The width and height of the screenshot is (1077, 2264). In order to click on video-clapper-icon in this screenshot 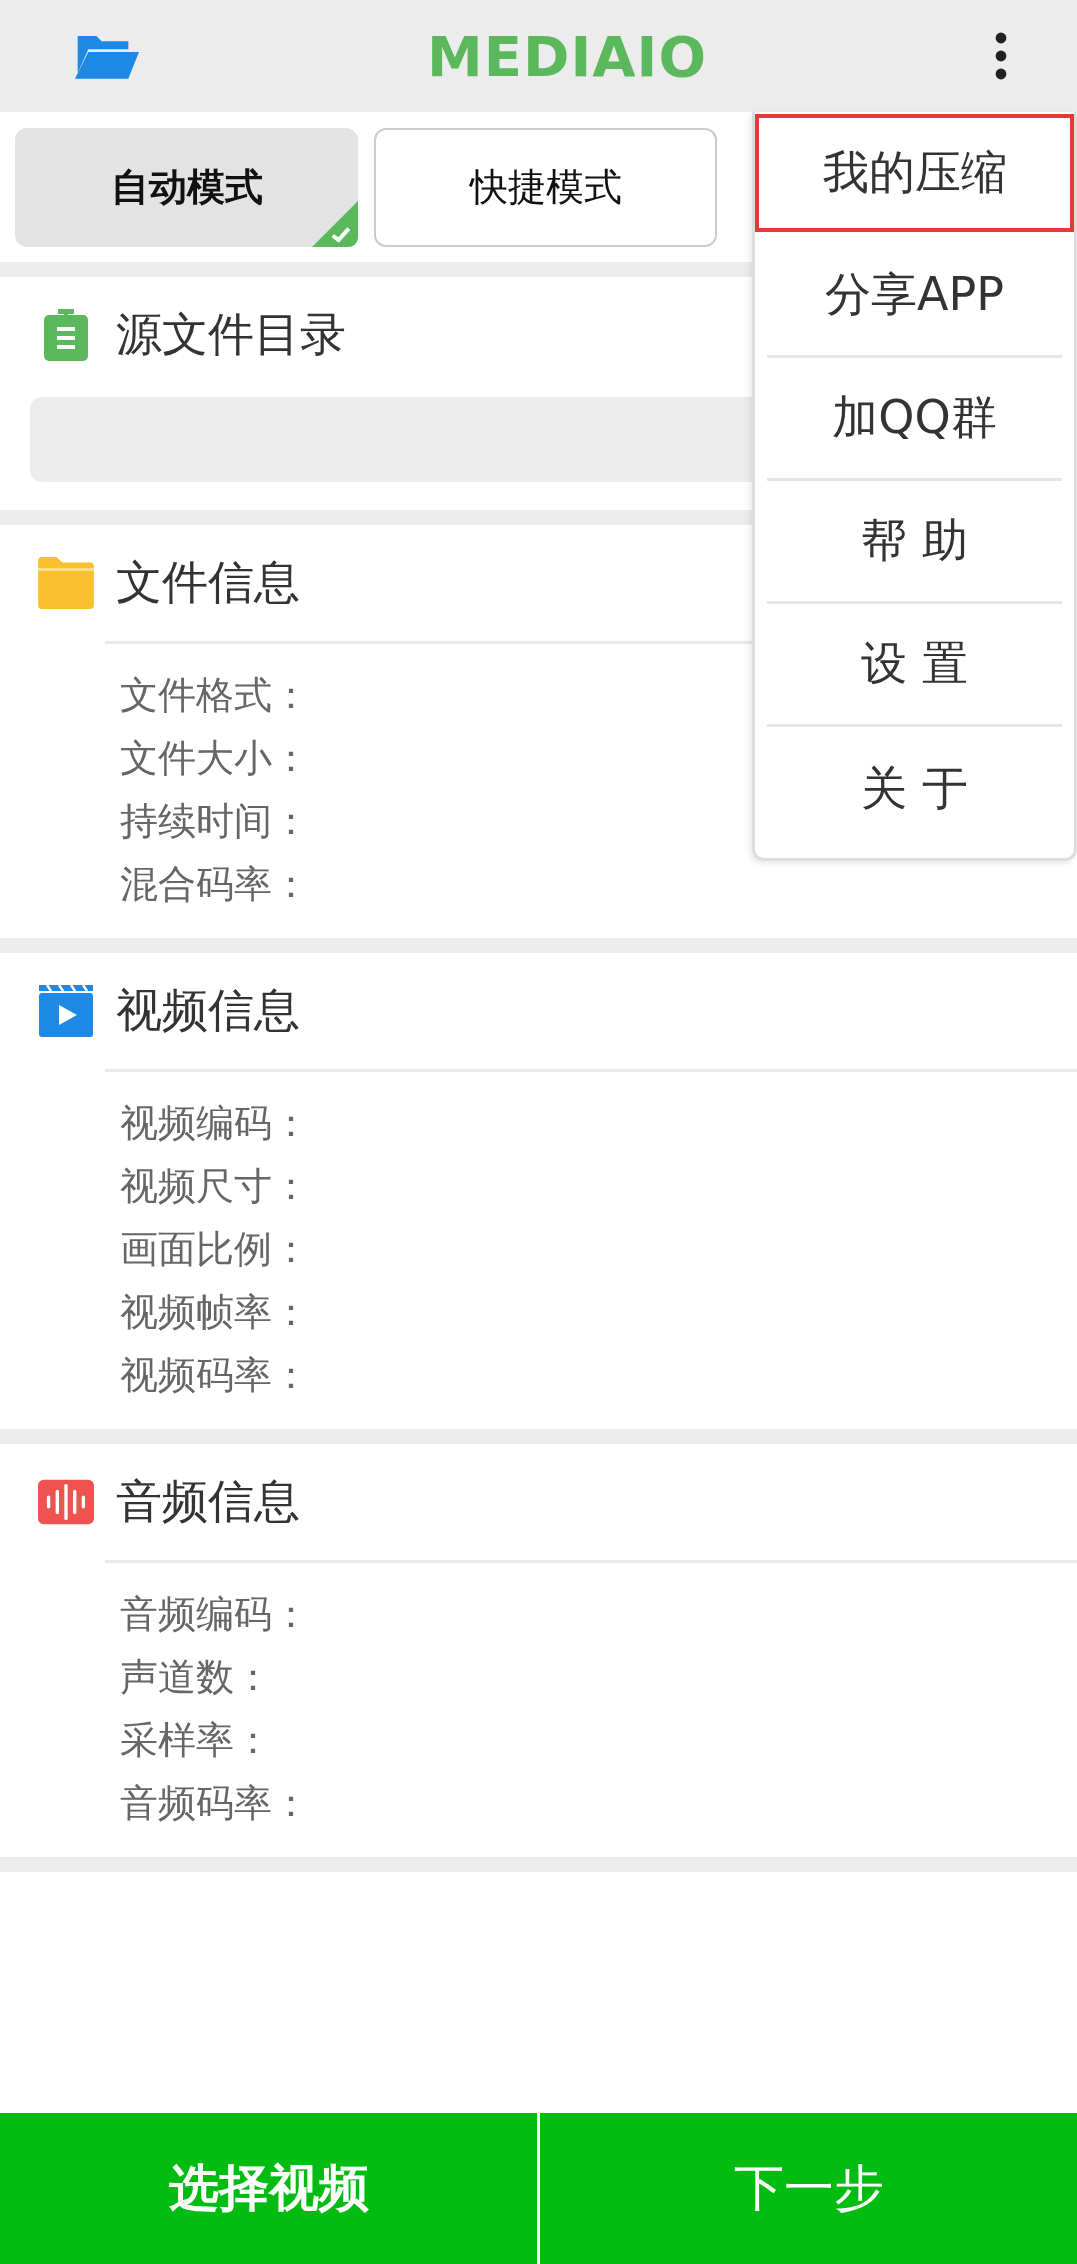, I will do `click(66, 1011)`.